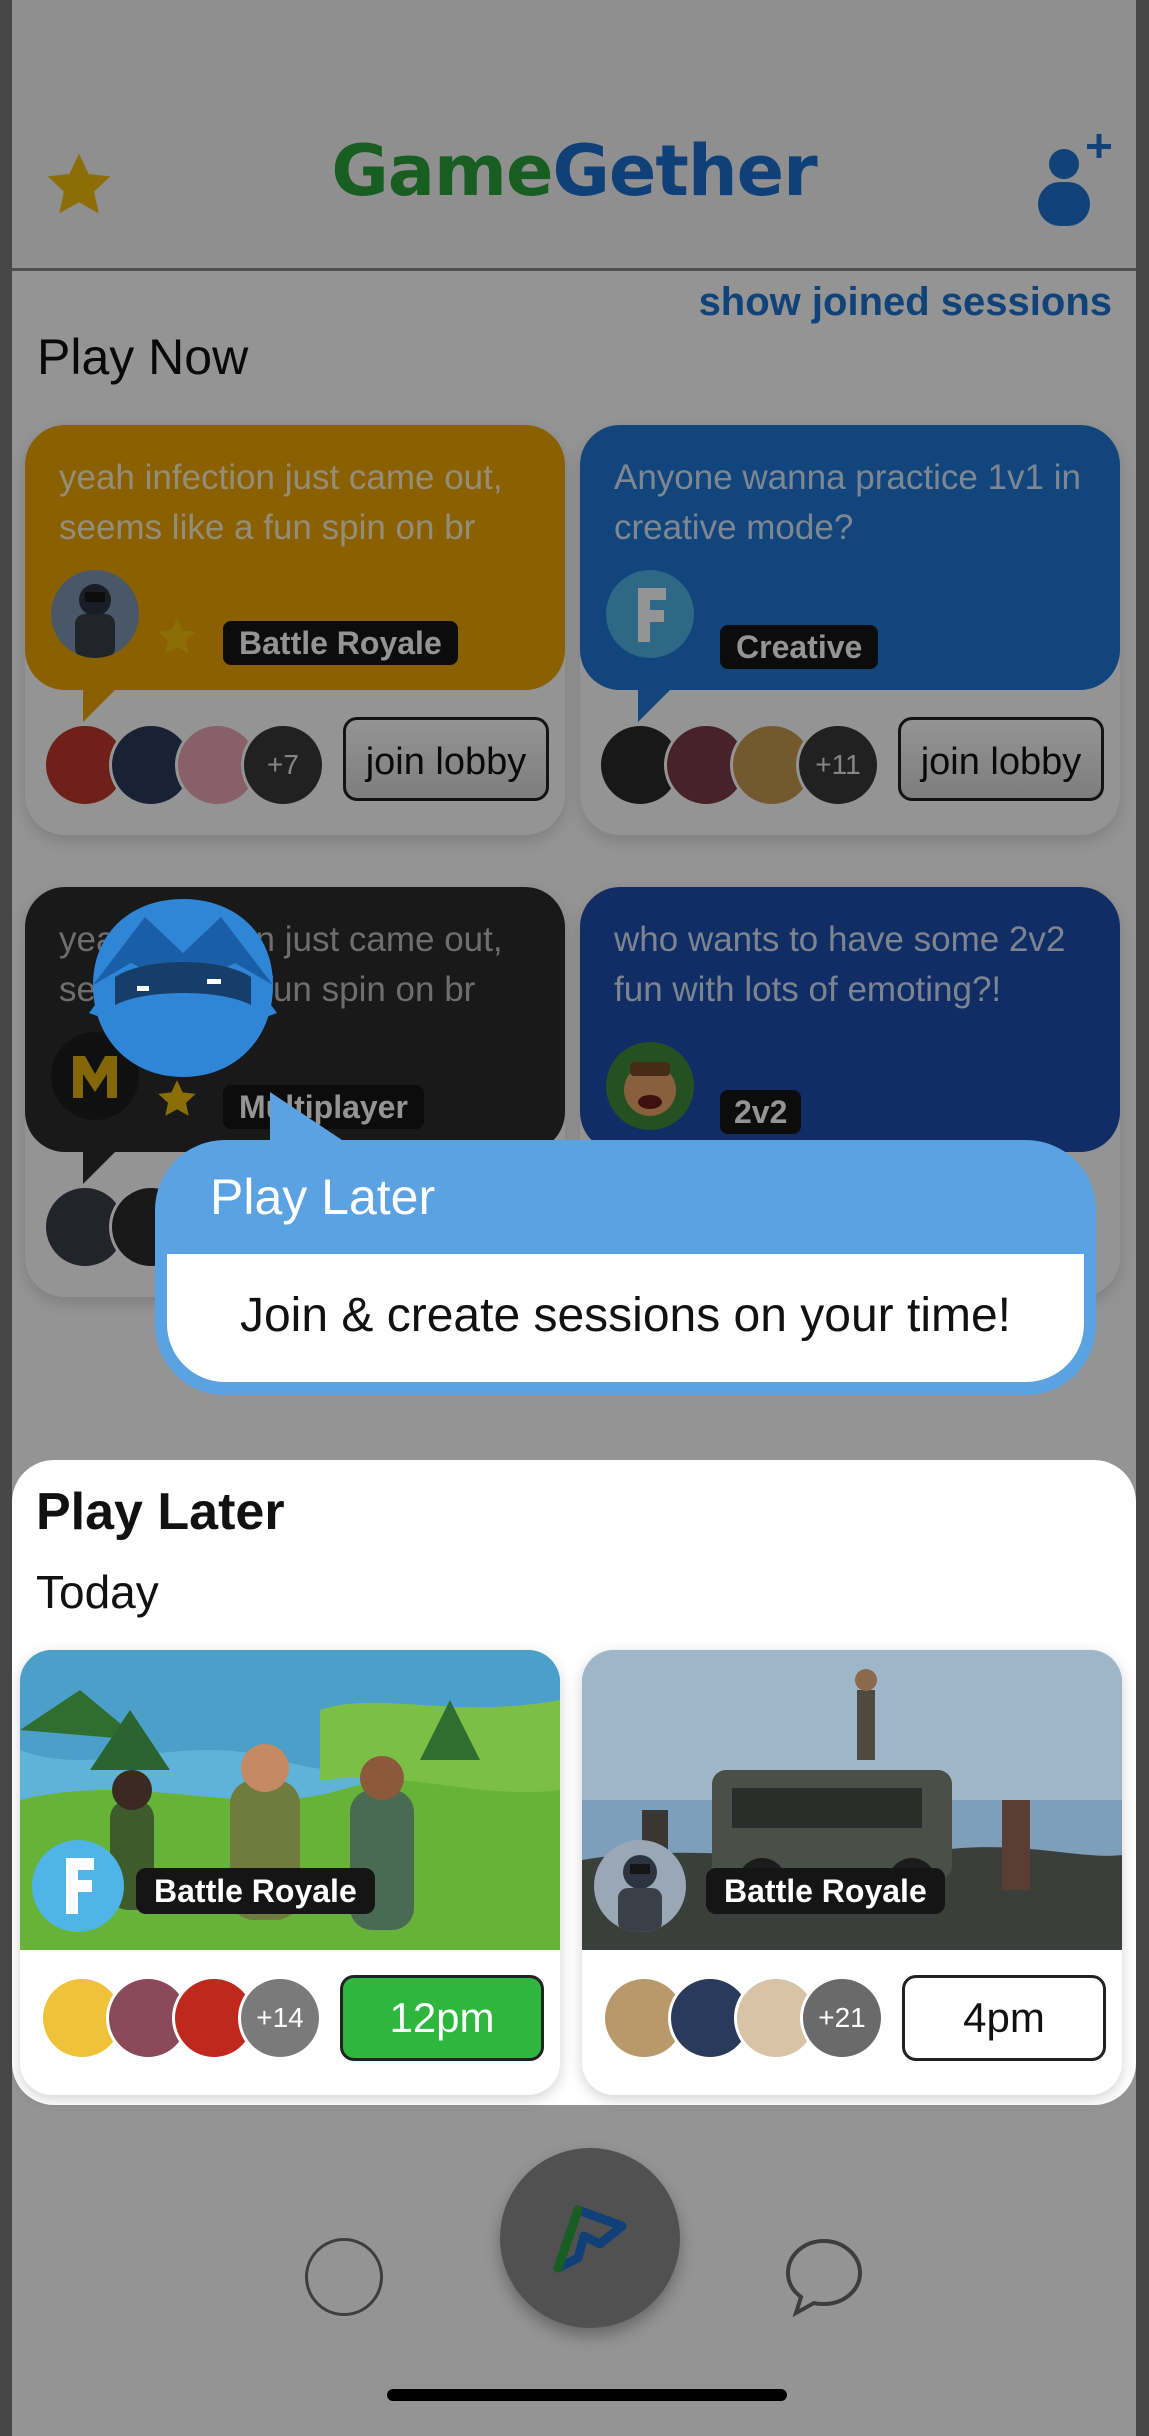  I want to click on participant-avatars: +14, so click(190, 2018).